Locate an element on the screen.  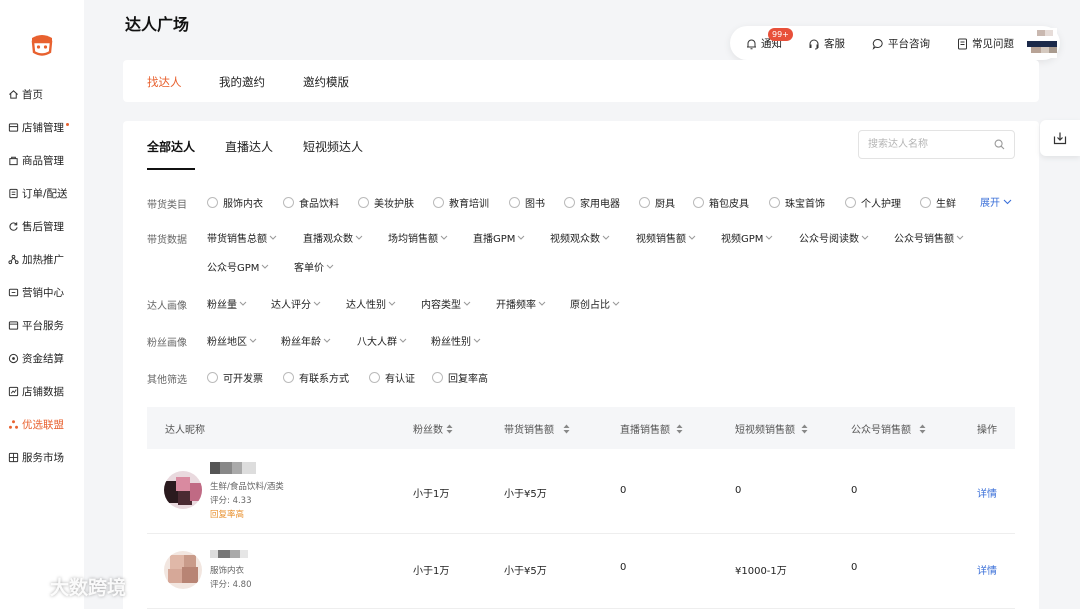
tab-find-creator: 找达人 is located at coordinates (164, 82).